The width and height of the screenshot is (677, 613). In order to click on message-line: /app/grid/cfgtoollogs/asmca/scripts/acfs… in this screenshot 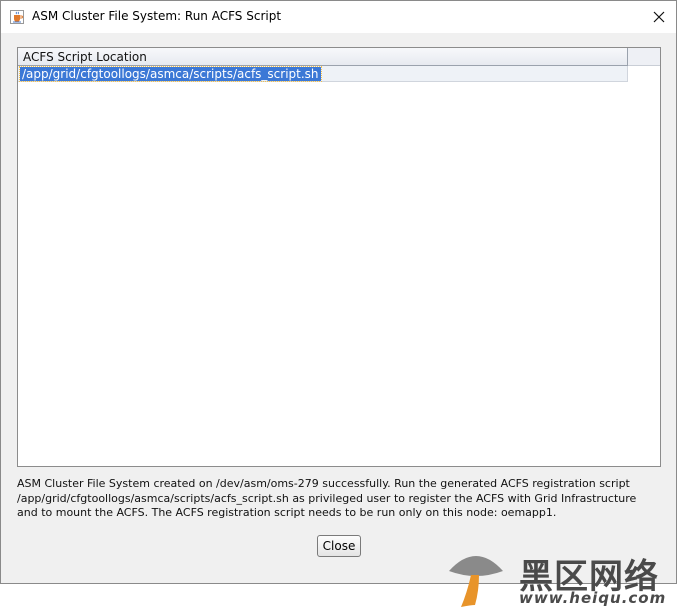, I will do `click(327, 498)`.